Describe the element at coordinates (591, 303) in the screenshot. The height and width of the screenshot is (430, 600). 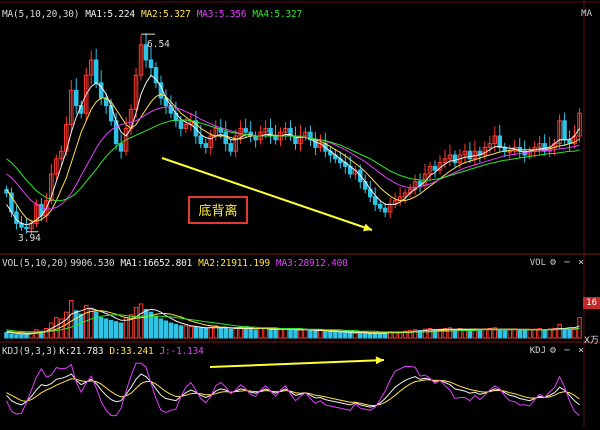
I see `vol-axis-tag: 16` at that location.